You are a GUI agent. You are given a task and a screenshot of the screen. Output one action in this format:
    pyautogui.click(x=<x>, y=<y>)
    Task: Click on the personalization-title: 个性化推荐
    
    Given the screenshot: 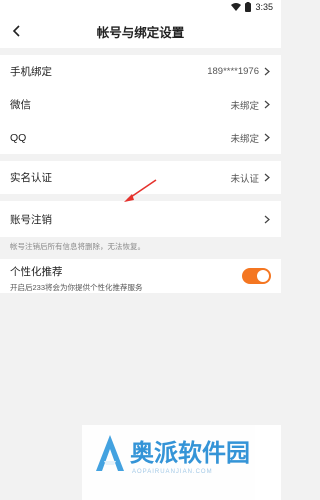 What is the action you would take?
    pyautogui.click(x=36, y=272)
    